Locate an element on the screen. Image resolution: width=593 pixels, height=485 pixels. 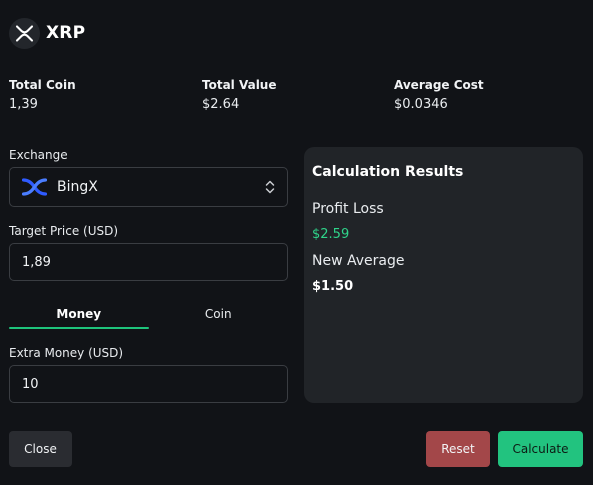
tab-coin: Coin is located at coordinates (219, 314).